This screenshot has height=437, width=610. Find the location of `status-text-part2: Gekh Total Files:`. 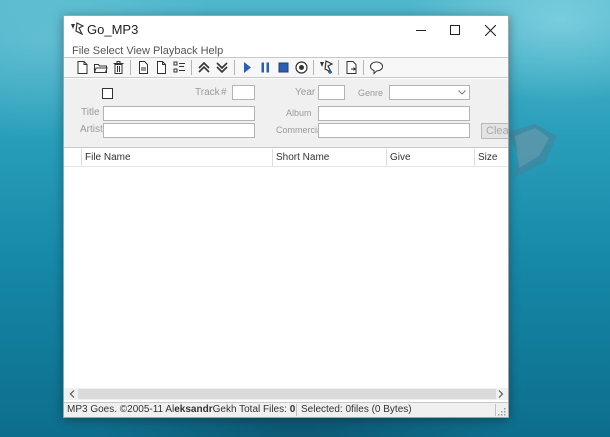

status-text-part2: Gekh Total Files: is located at coordinates (251, 409).